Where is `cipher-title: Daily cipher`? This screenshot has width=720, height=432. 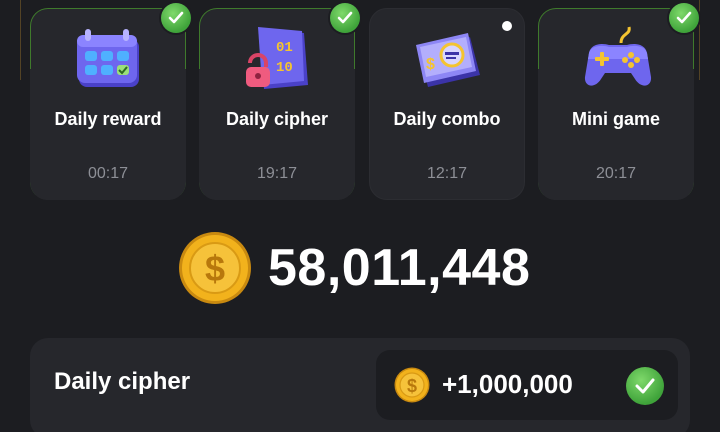 cipher-title: Daily cipher is located at coordinates (122, 381).